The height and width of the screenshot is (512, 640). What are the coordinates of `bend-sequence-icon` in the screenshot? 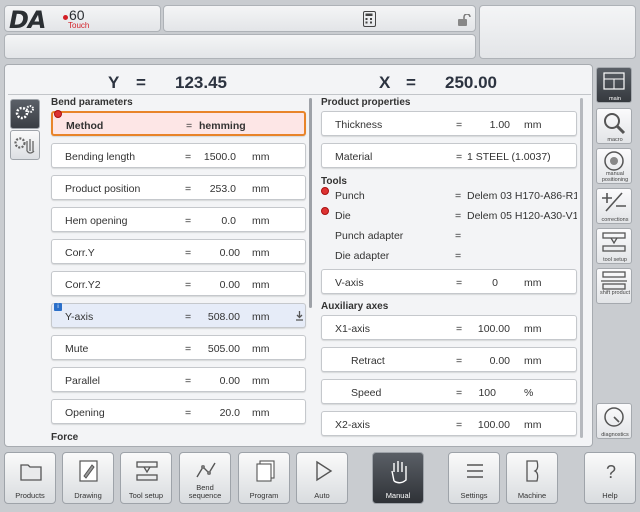 It's located at (206, 470).